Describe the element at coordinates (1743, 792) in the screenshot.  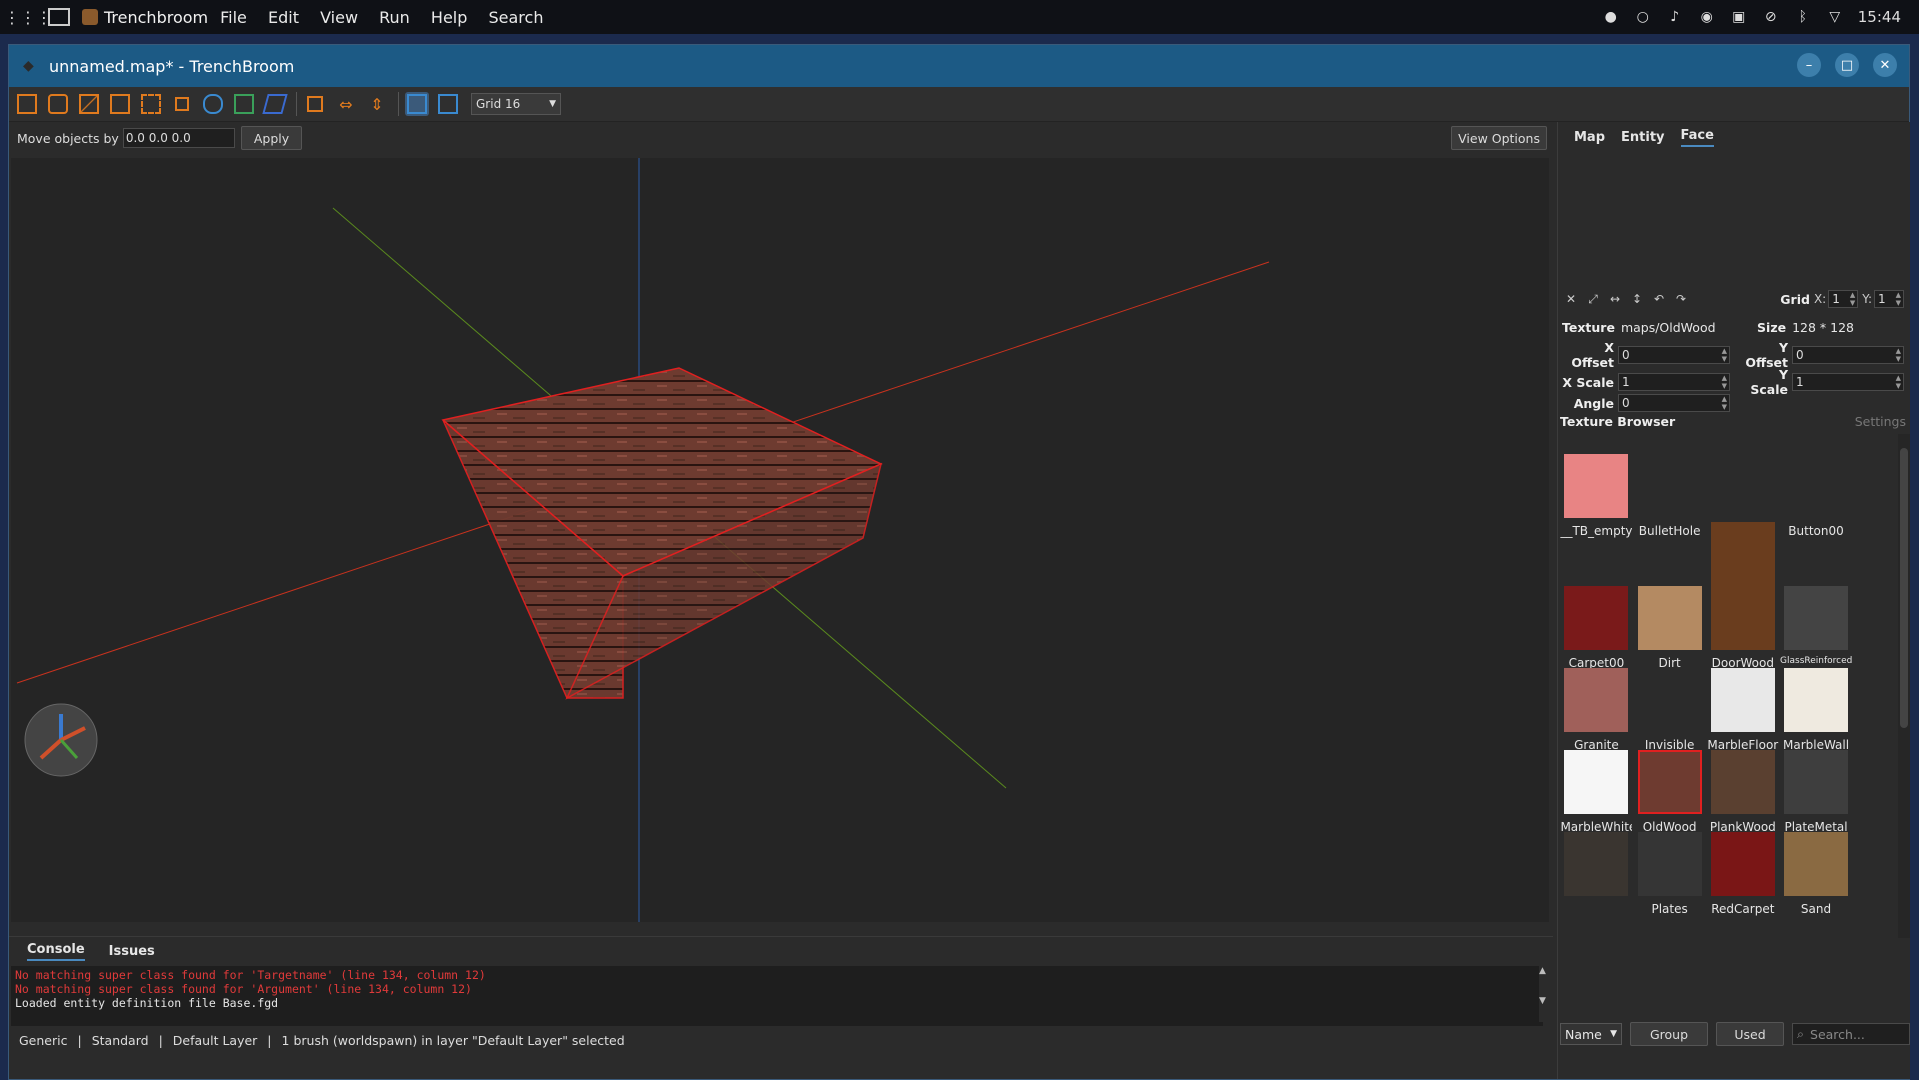
I see `texture-item: PlankWood` at that location.